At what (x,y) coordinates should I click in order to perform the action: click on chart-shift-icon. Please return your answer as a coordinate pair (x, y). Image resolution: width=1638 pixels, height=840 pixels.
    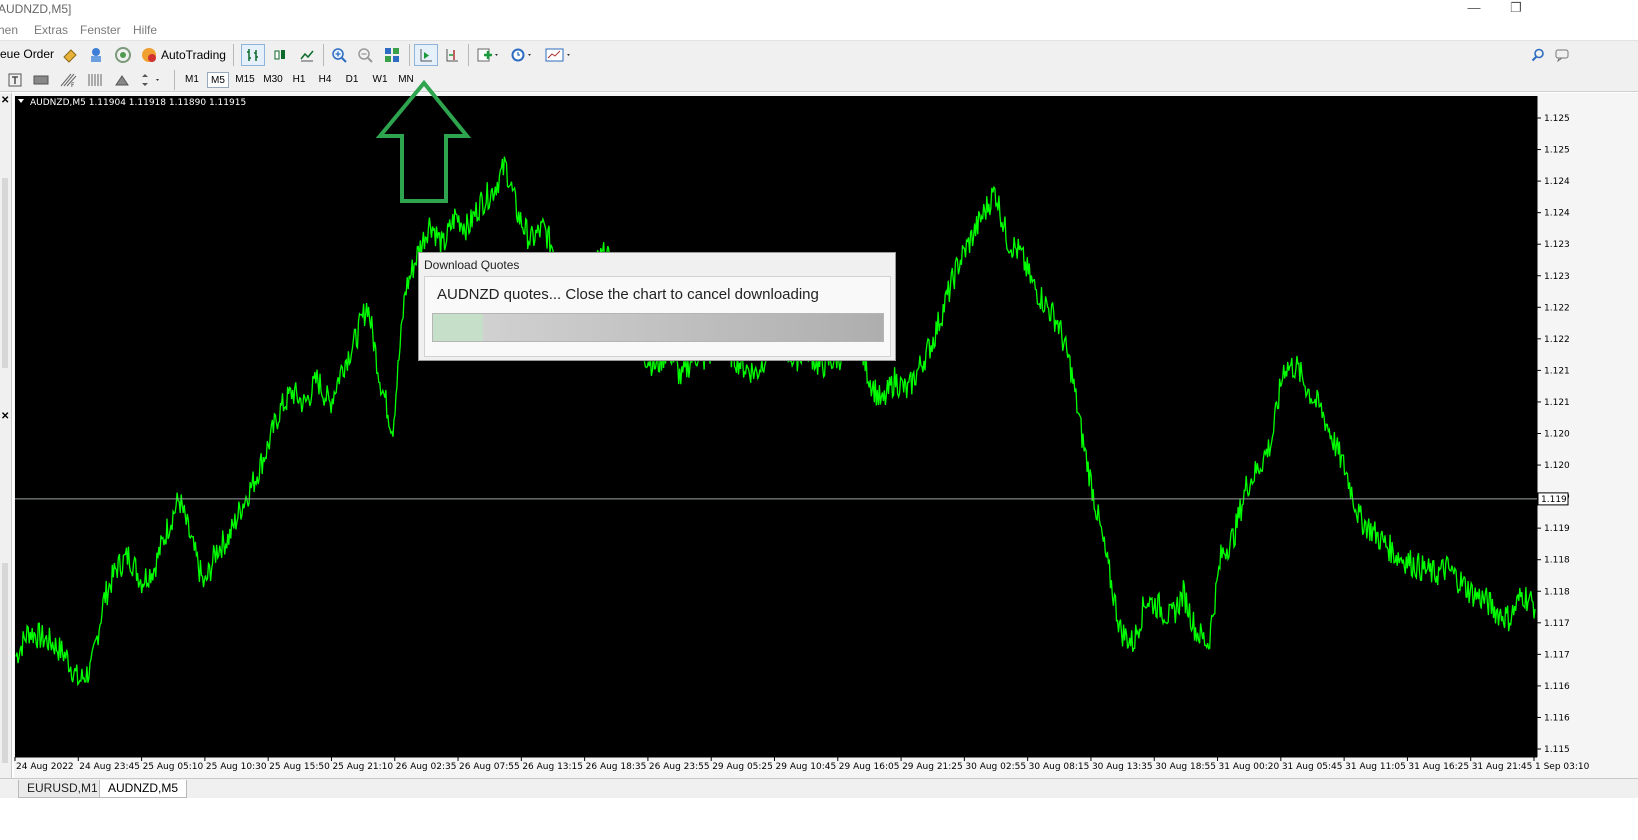
    Looking at the image, I should click on (452, 55).